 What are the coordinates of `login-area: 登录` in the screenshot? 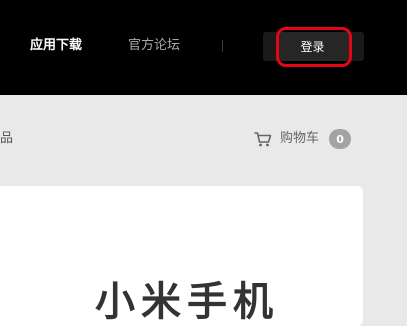 It's located at (313, 46).